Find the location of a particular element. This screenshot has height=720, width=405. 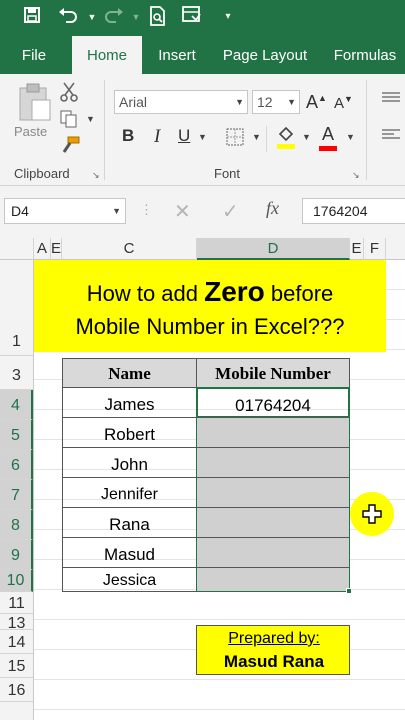

paste-icon is located at coordinates (34, 104).